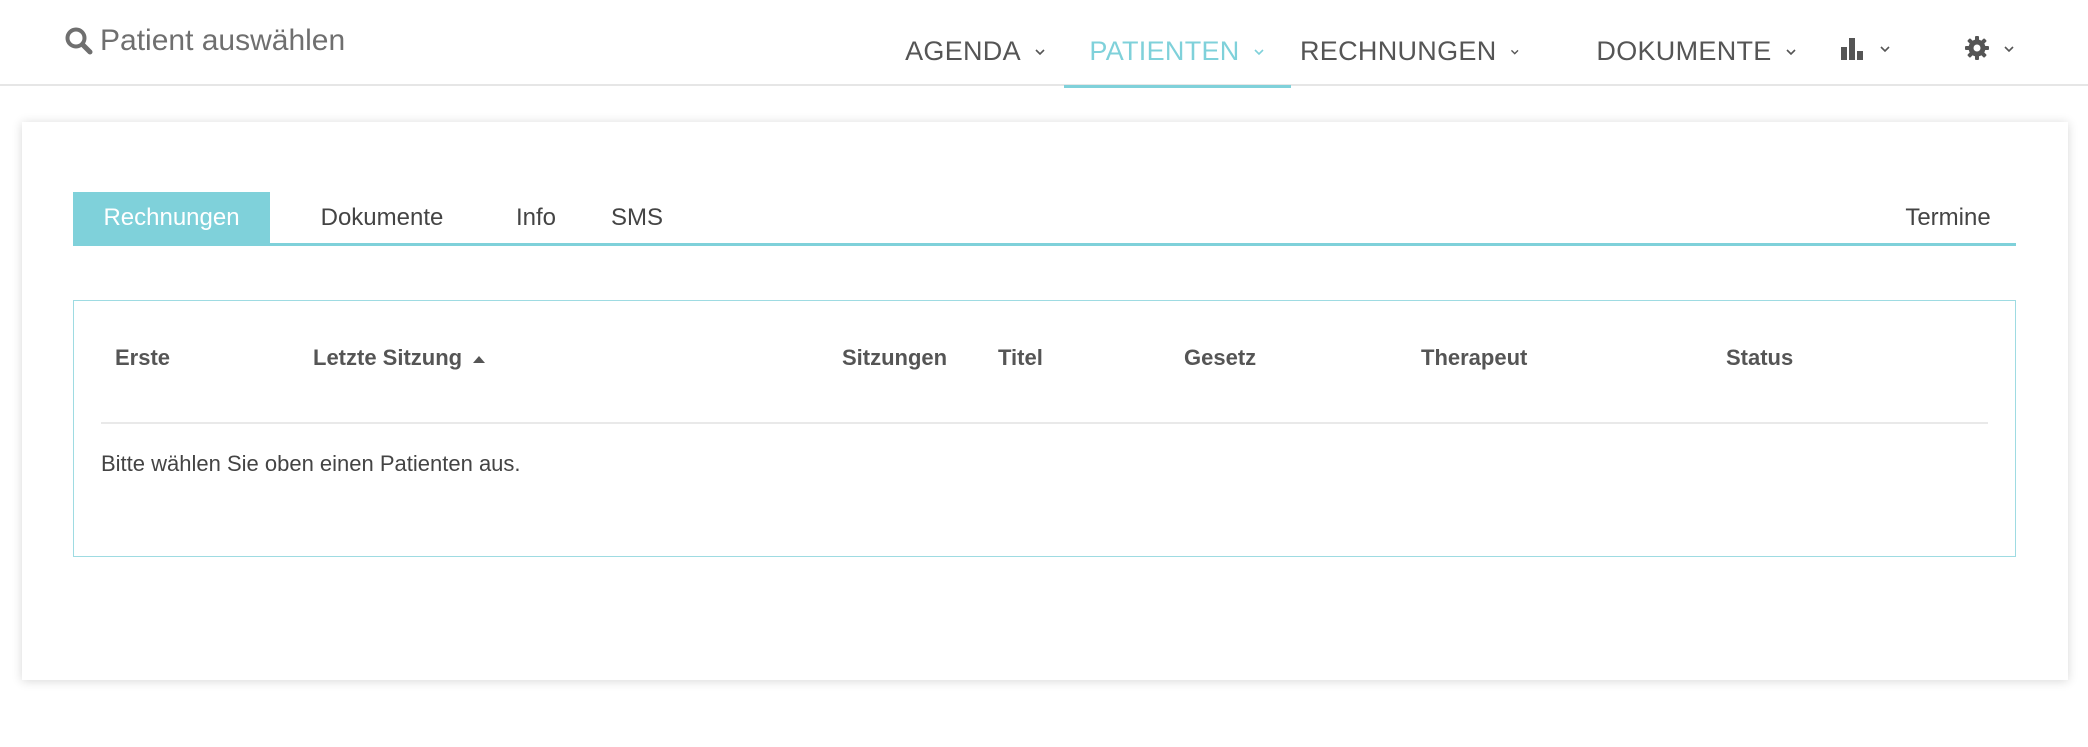  I want to click on patient-search-button: Patient auswählen, so click(204, 41).